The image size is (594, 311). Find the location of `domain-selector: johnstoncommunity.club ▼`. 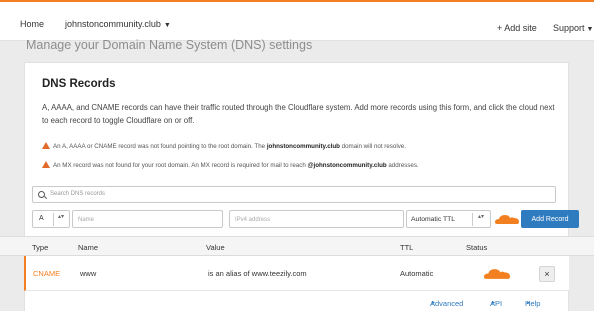

domain-selector: johnstoncommunity.club ▼ is located at coordinates (118, 24).